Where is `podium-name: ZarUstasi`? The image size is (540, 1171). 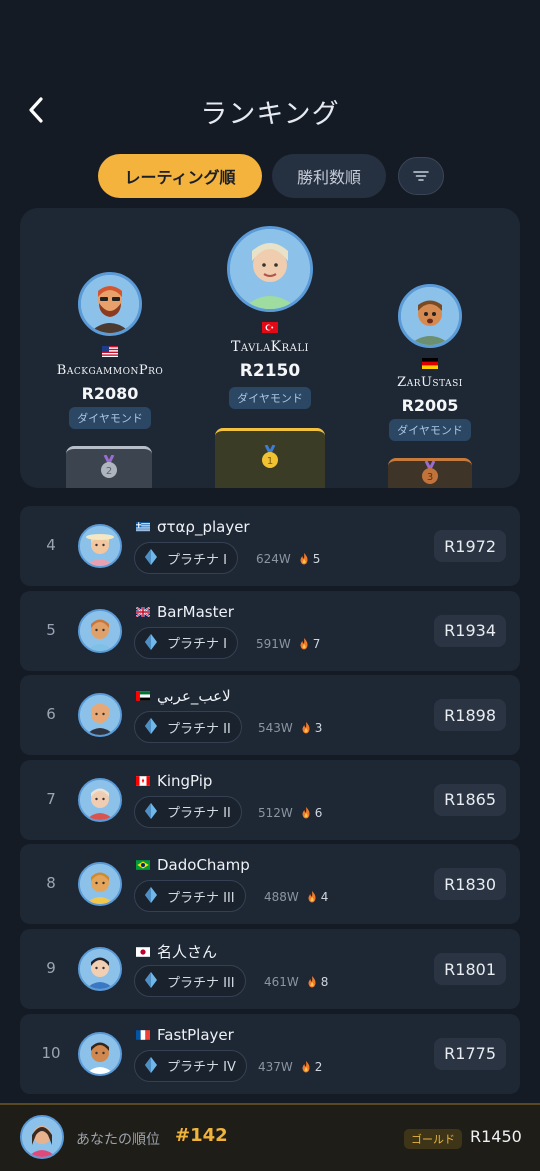
podium-name: ZarUstasi is located at coordinates (430, 382).